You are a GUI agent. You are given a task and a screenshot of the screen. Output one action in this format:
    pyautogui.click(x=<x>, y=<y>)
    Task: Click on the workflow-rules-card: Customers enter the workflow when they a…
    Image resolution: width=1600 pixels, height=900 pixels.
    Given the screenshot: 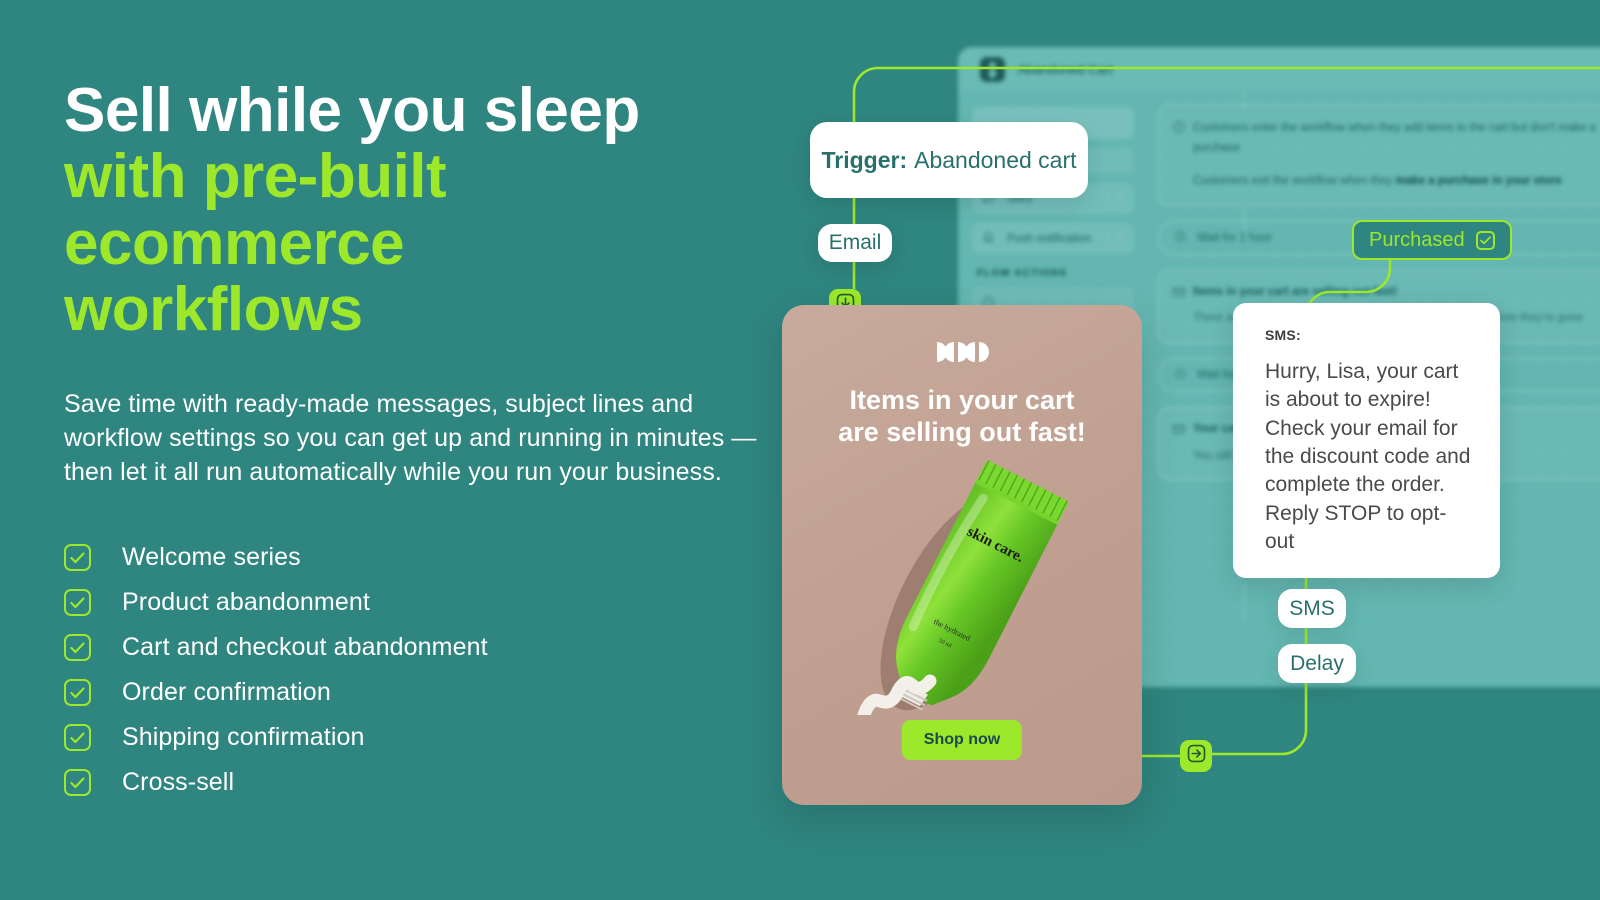 What is the action you would take?
    pyautogui.click(x=1379, y=155)
    